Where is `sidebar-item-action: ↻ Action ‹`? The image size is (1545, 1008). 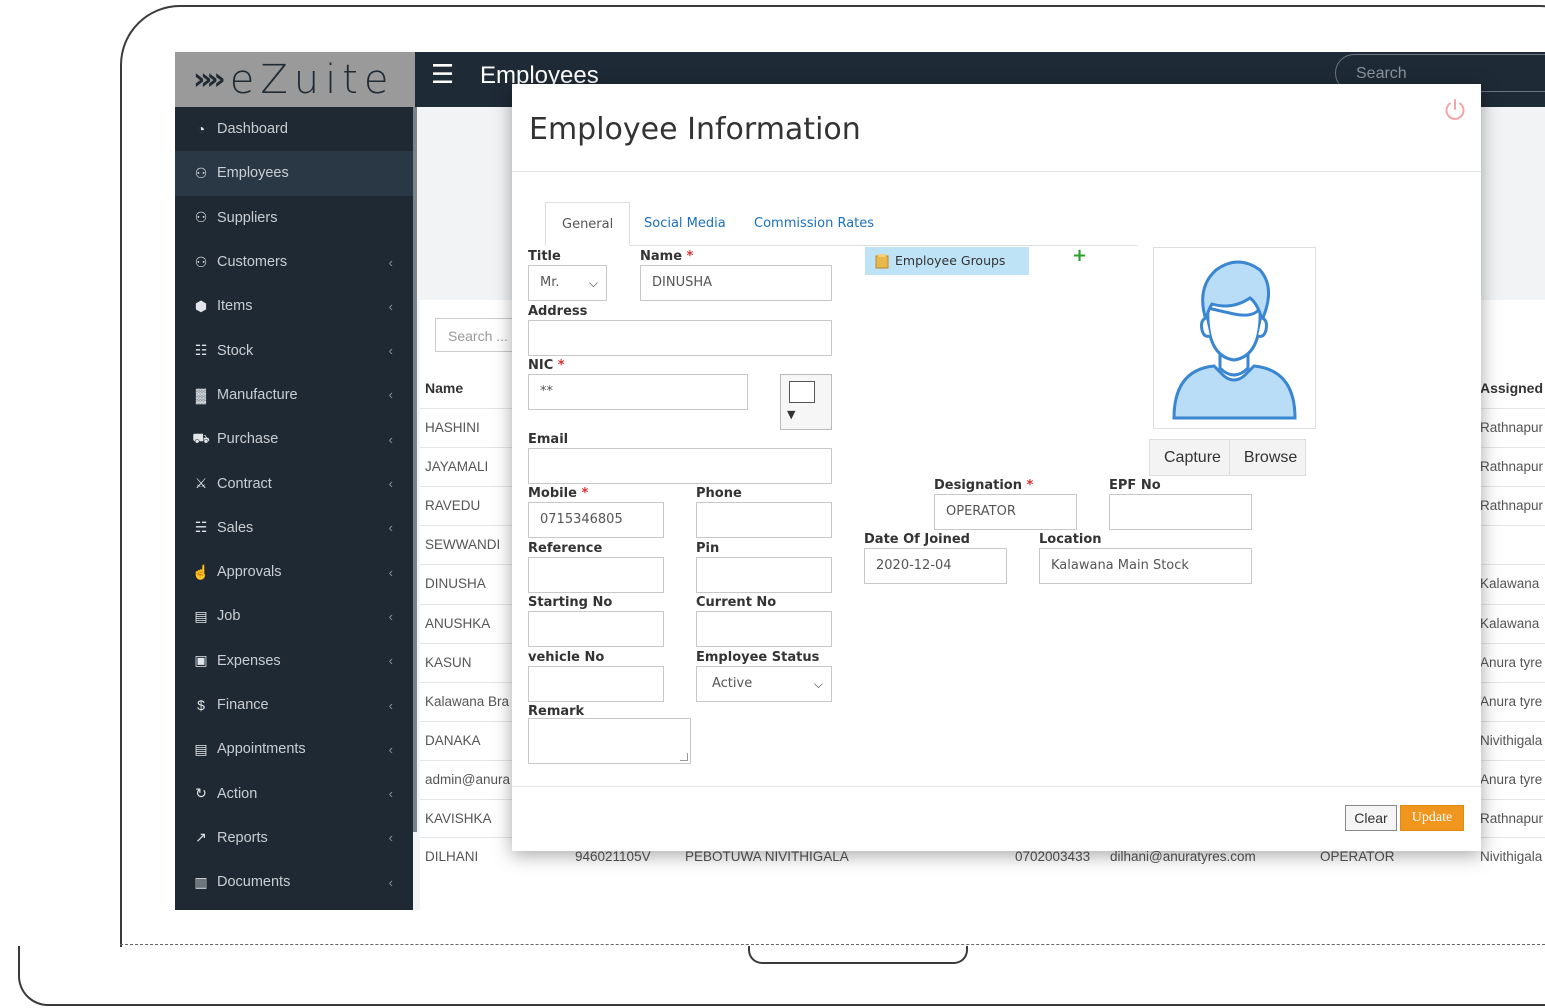
sidebar-item-action: ↻ Action ‹ is located at coordinates (294, 793).